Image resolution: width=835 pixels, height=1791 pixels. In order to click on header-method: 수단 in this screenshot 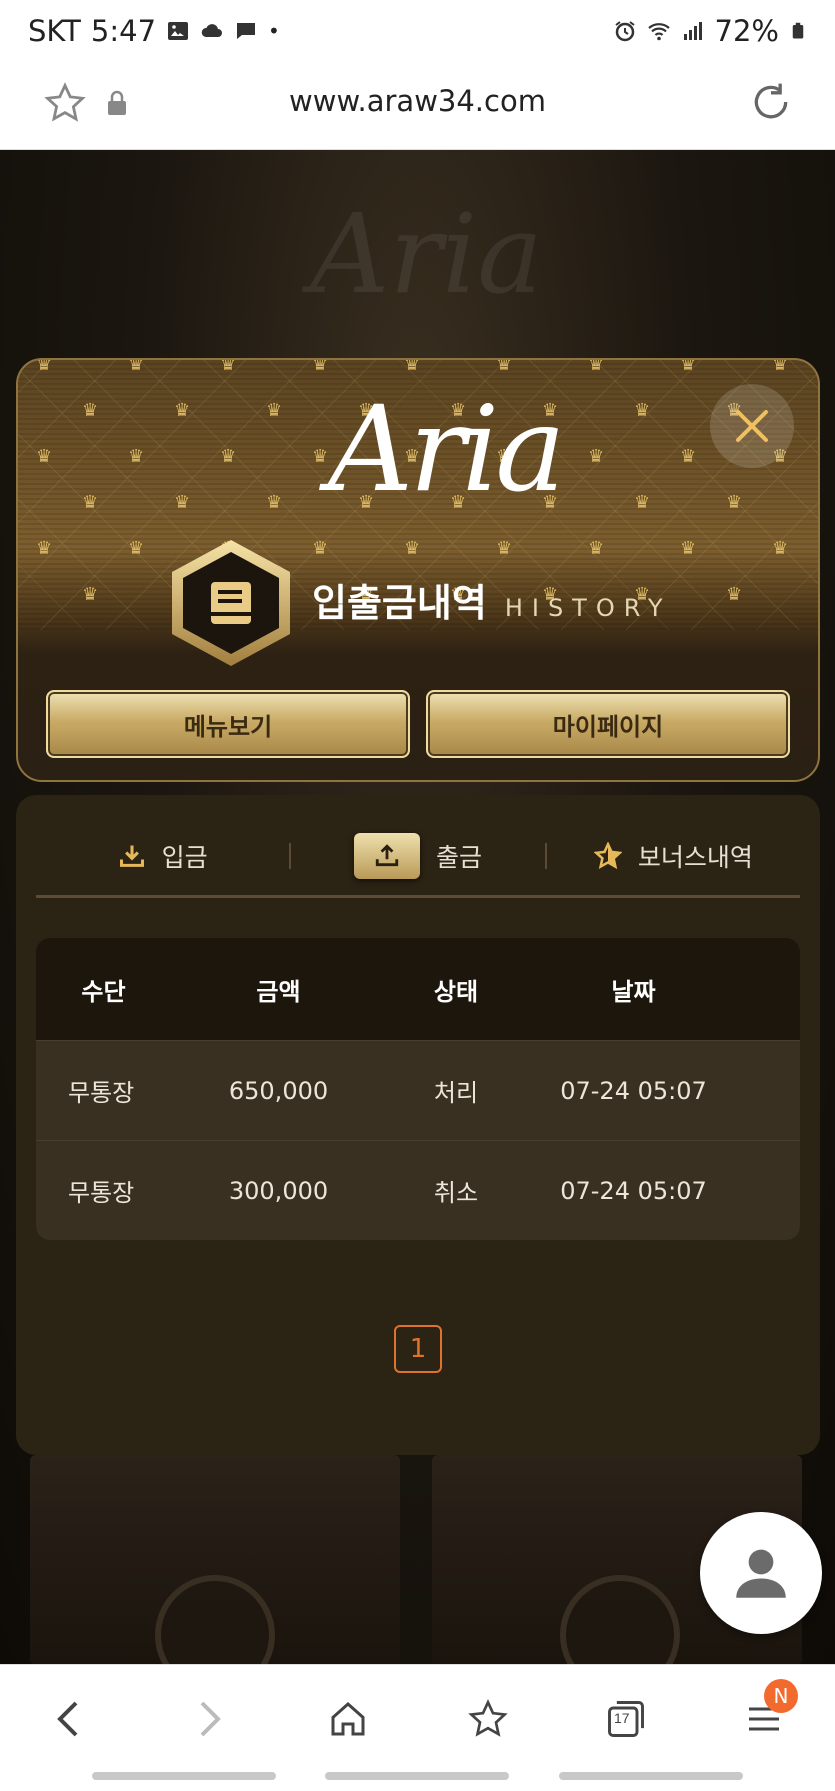, I will do `click(103, 991)`.